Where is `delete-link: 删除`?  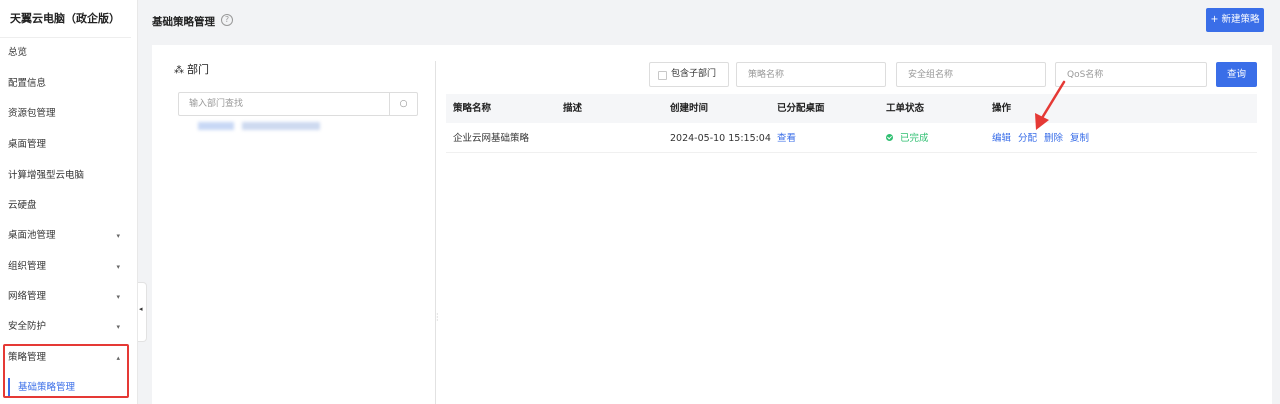 delete-link: 删除 is located at coordinates (1053, 138).